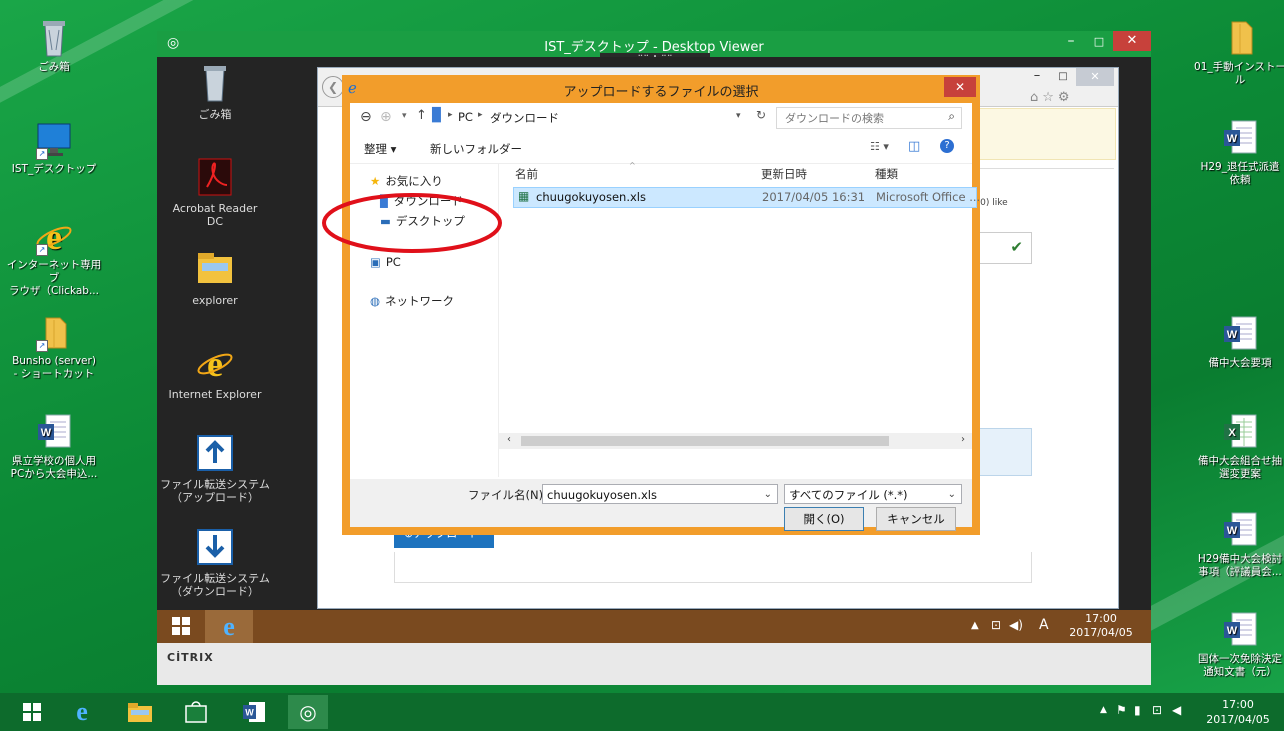 The height and width of the screenshot is (731, 1284). Describe the element at coordinates (1044, 625) in the screenshot. I see `ime-indicator: A` at that location.